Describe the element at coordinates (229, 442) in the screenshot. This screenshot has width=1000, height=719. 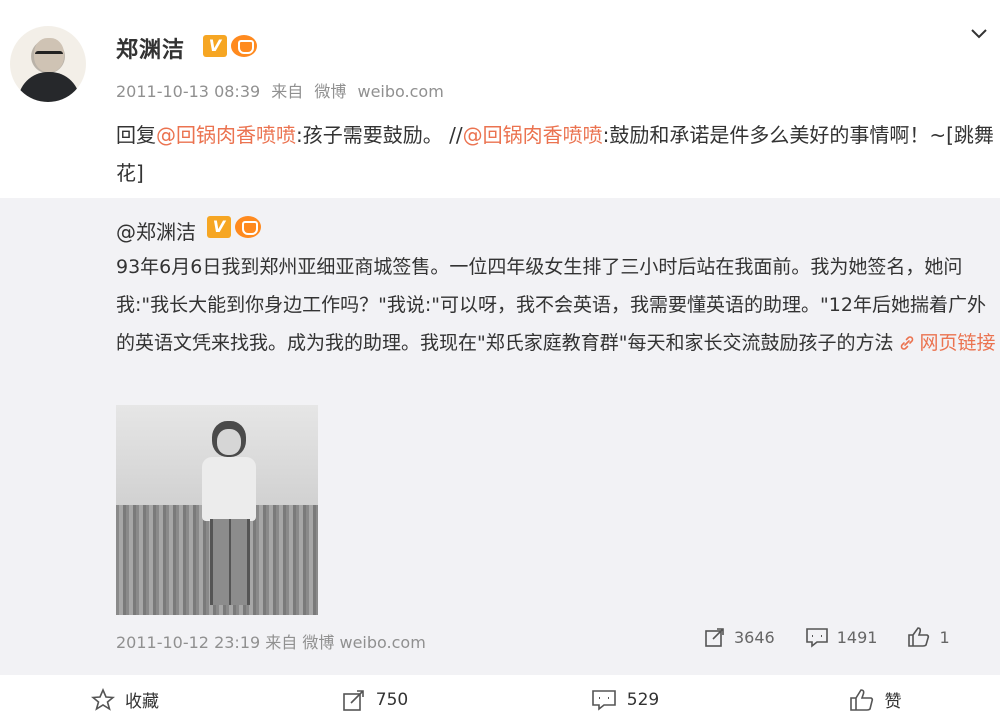
I see `photo-child-face` at that location.